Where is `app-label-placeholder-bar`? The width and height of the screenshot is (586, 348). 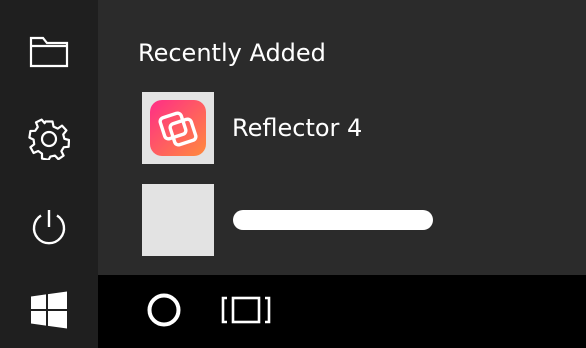 app-label-placeholder-bar is located at coordinates (333, 220).